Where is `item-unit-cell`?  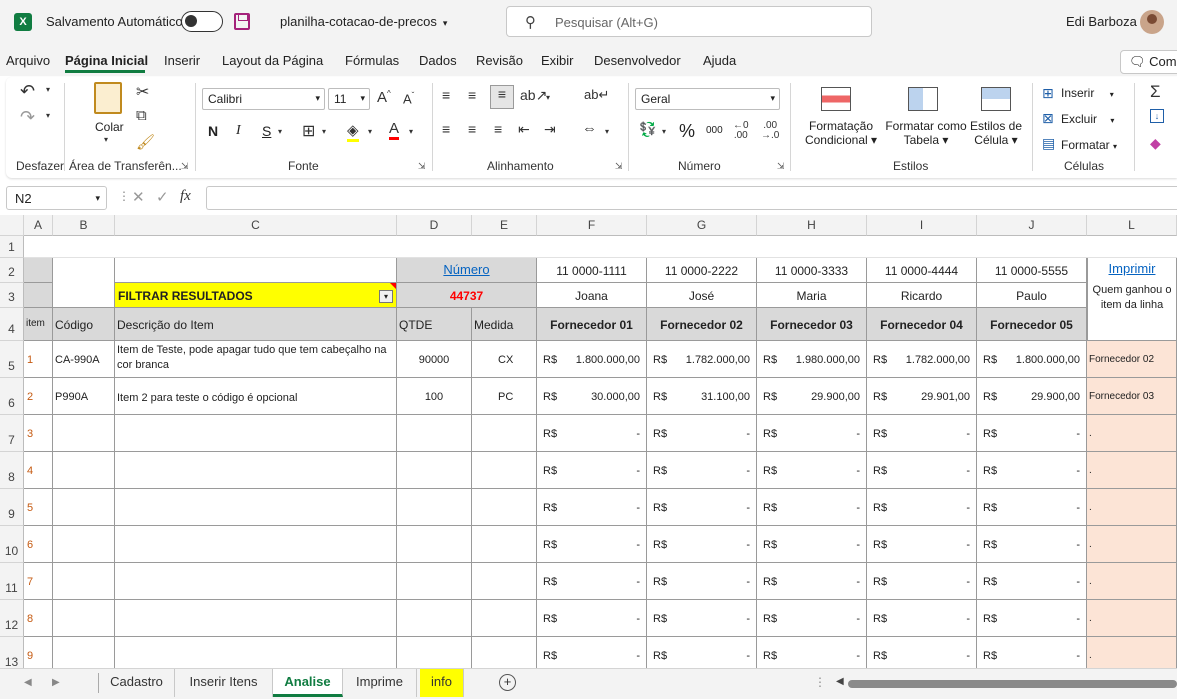
item-unit-cell is located at coordinates (504, 618).